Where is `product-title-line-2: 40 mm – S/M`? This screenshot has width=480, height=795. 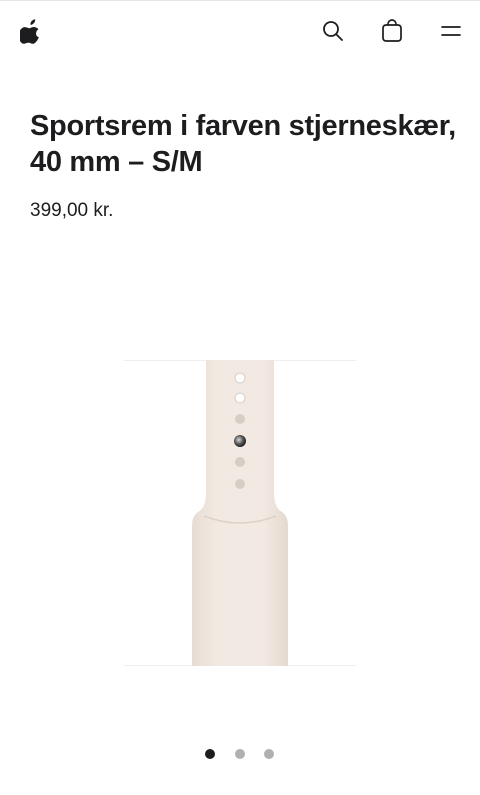
product-title-line-2: 40 mm – S/M is located at coordinates (116, 162).